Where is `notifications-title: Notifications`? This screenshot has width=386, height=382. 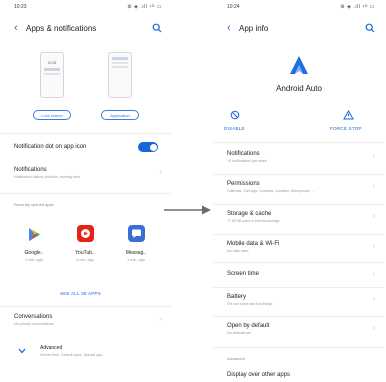
notifications-title: Notifications is located at coordinates (30, 170).